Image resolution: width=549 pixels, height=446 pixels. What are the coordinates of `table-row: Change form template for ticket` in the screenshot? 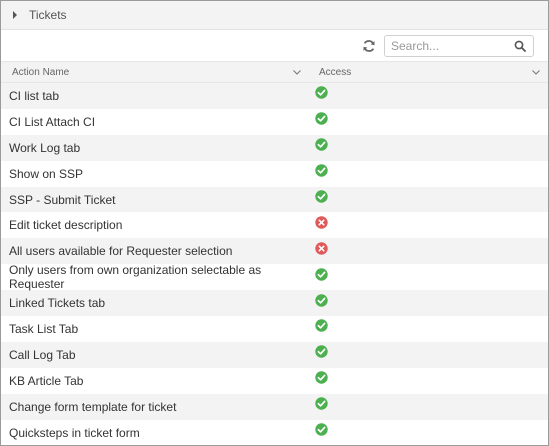 It's located at (274, 406).